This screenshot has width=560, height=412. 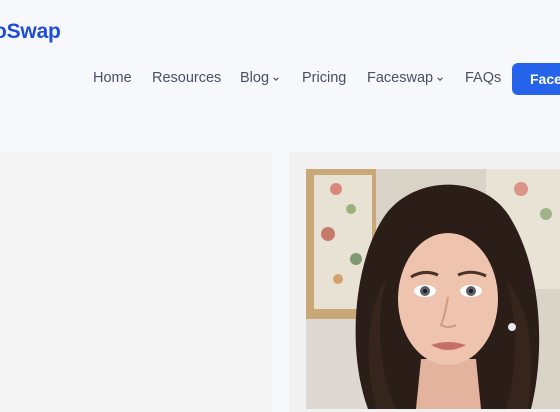 I want to click on nav-home-label: Home, so click(x=112, y=78).